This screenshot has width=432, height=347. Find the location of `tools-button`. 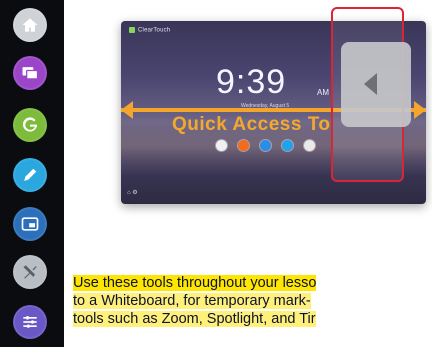

tools-button is located at coordinates (30, 272).